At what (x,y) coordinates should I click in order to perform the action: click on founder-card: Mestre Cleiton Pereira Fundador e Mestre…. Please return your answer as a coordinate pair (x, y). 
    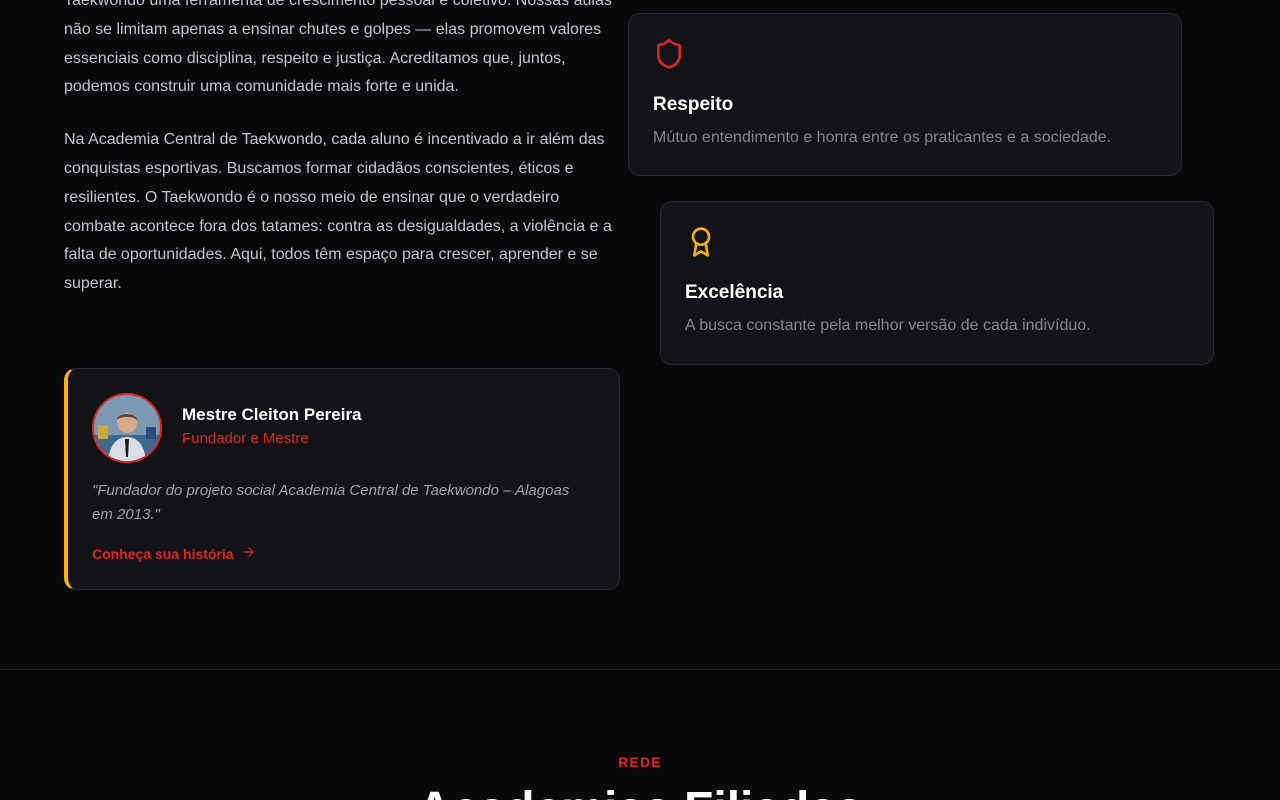
    Looking at the image, I should click on (342, 479).